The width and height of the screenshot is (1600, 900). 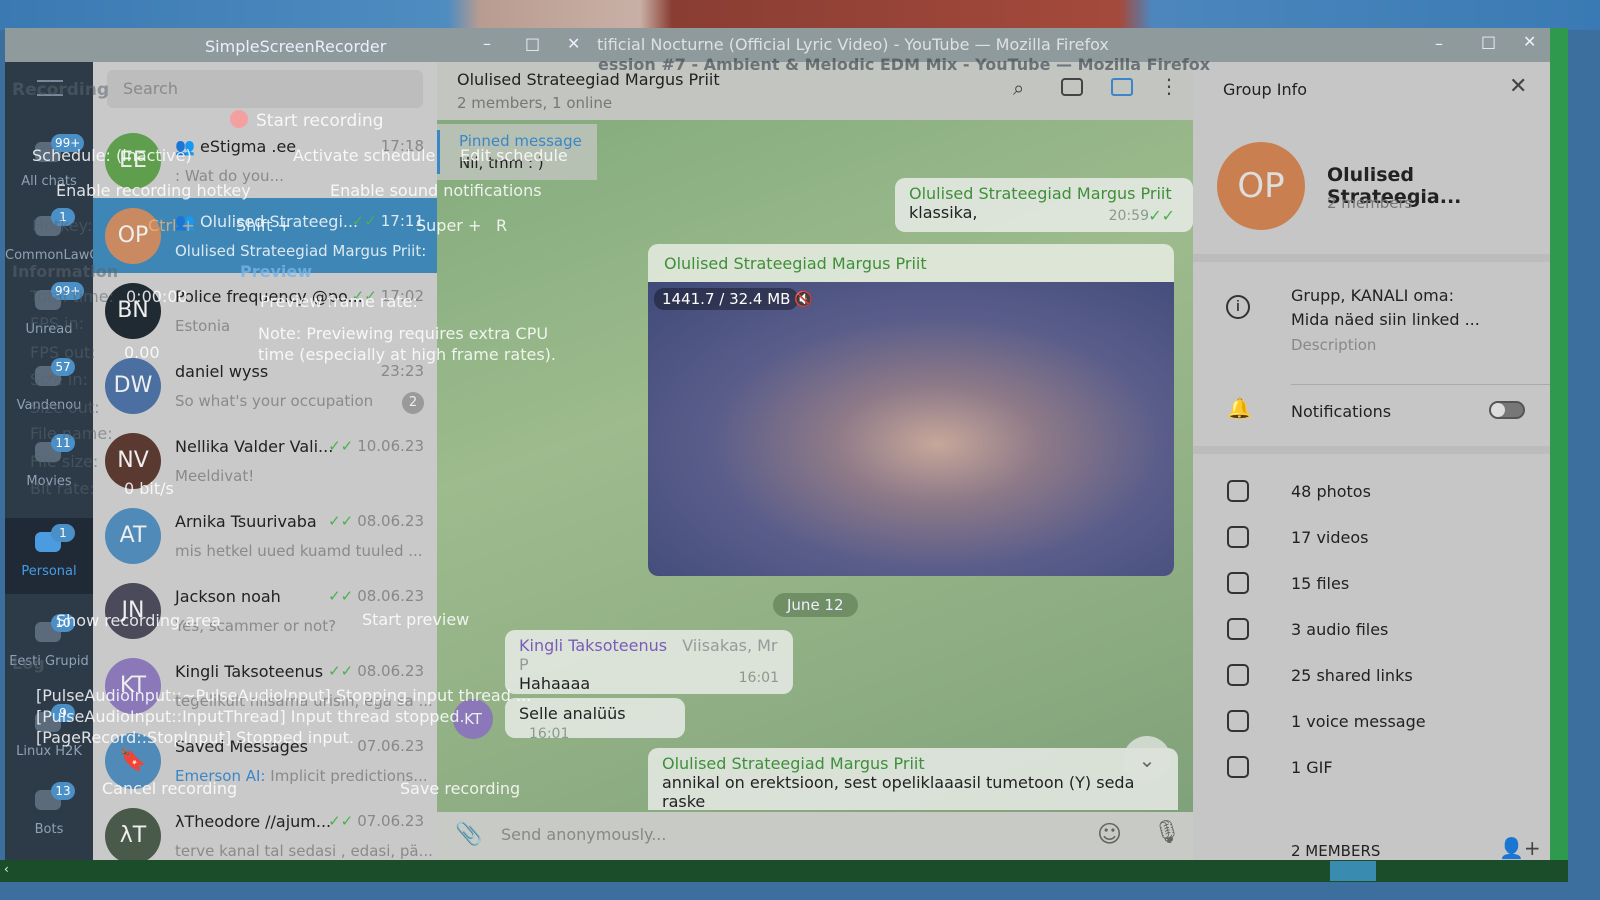 I want to click on avatar: DW, so click(x=133, y=386).